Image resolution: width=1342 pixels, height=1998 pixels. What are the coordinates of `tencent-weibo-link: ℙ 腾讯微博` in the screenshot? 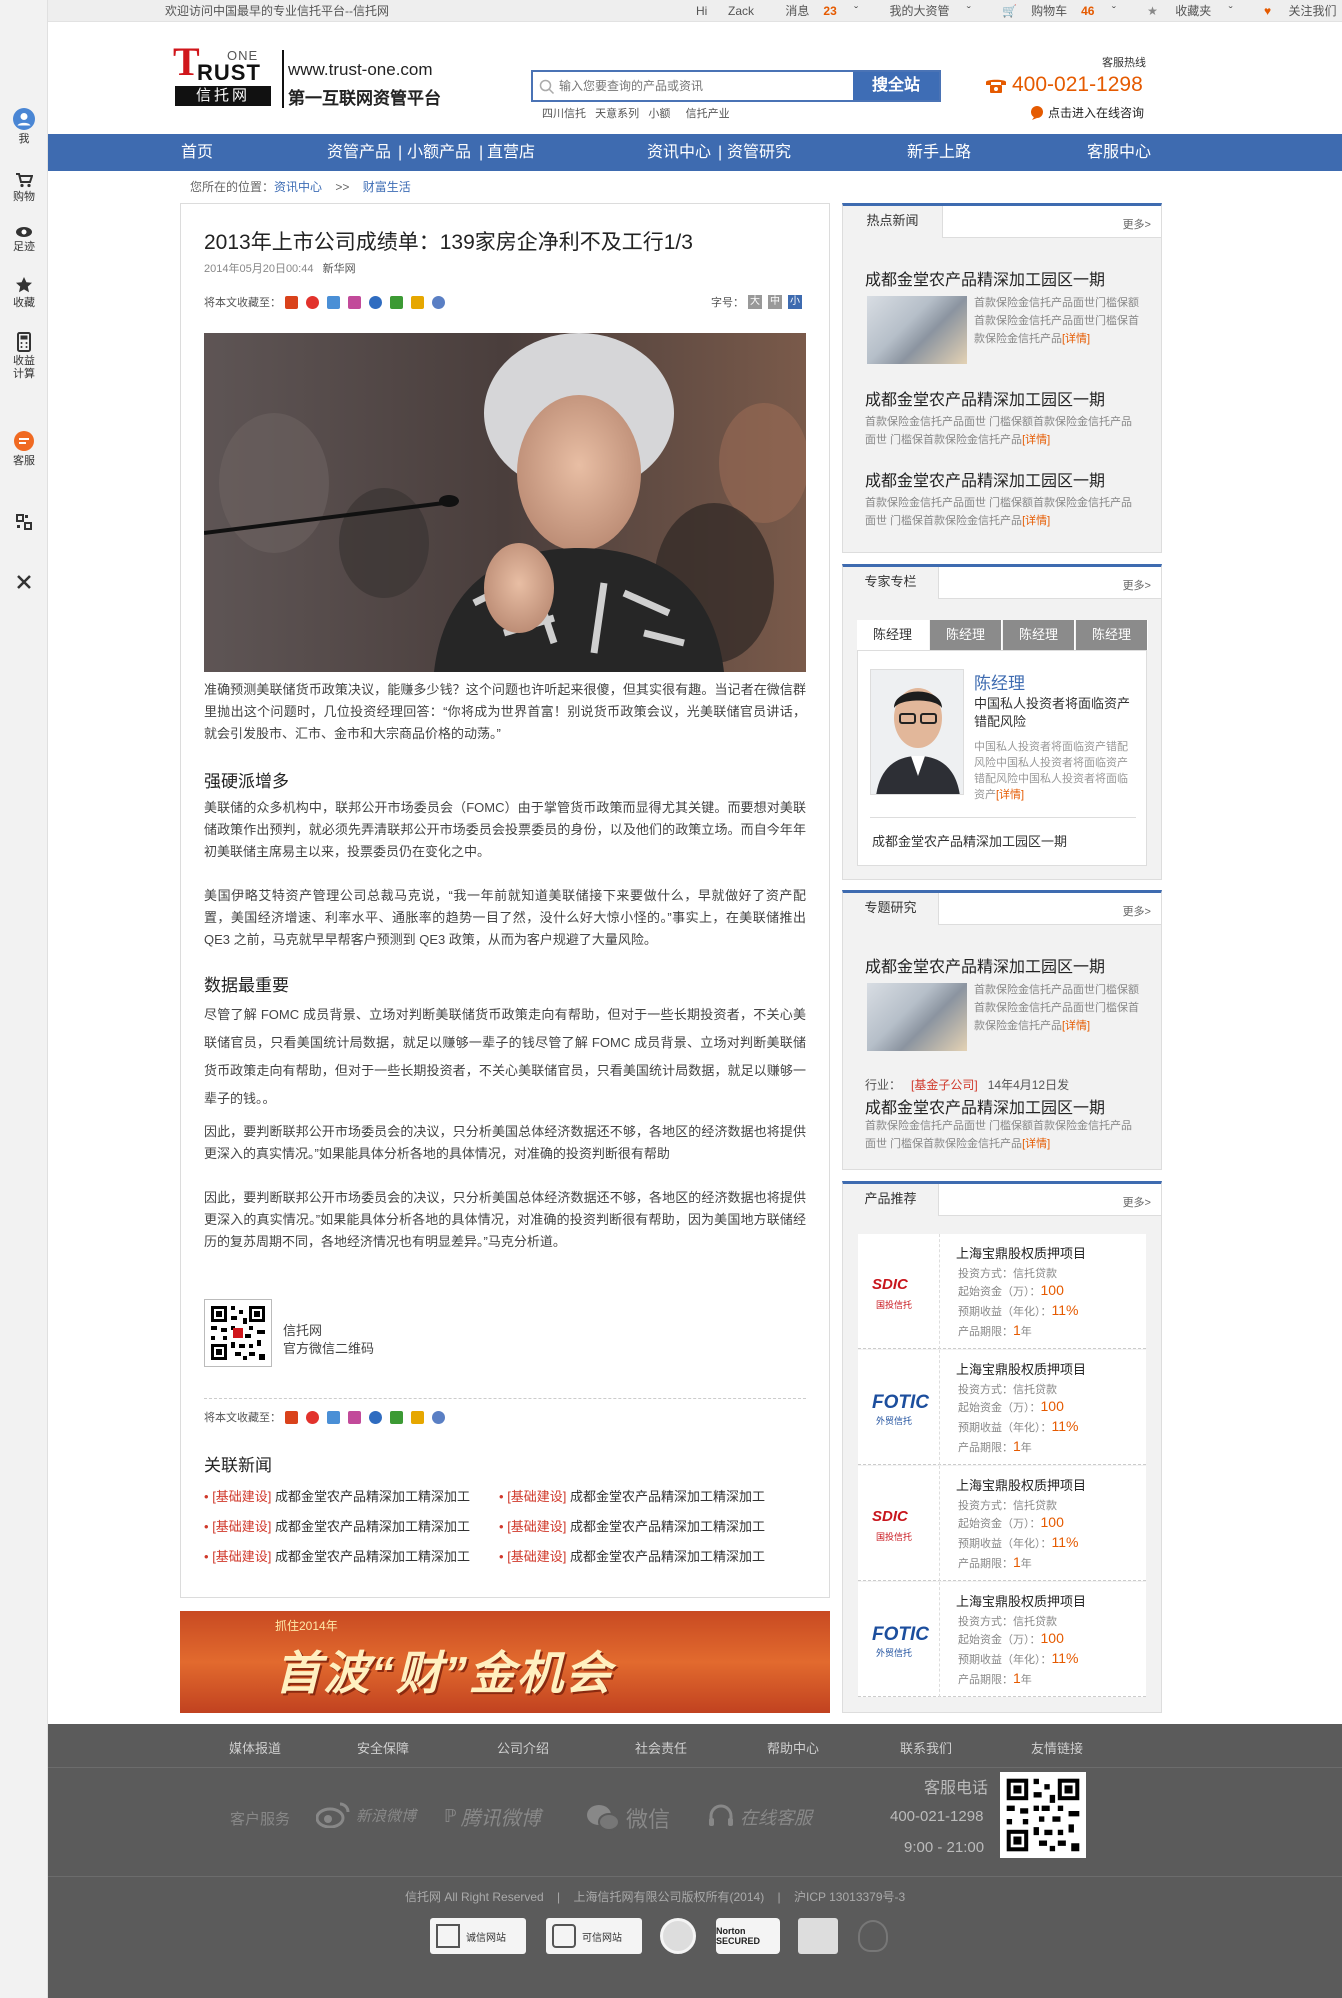 It's located at (492, 1816).